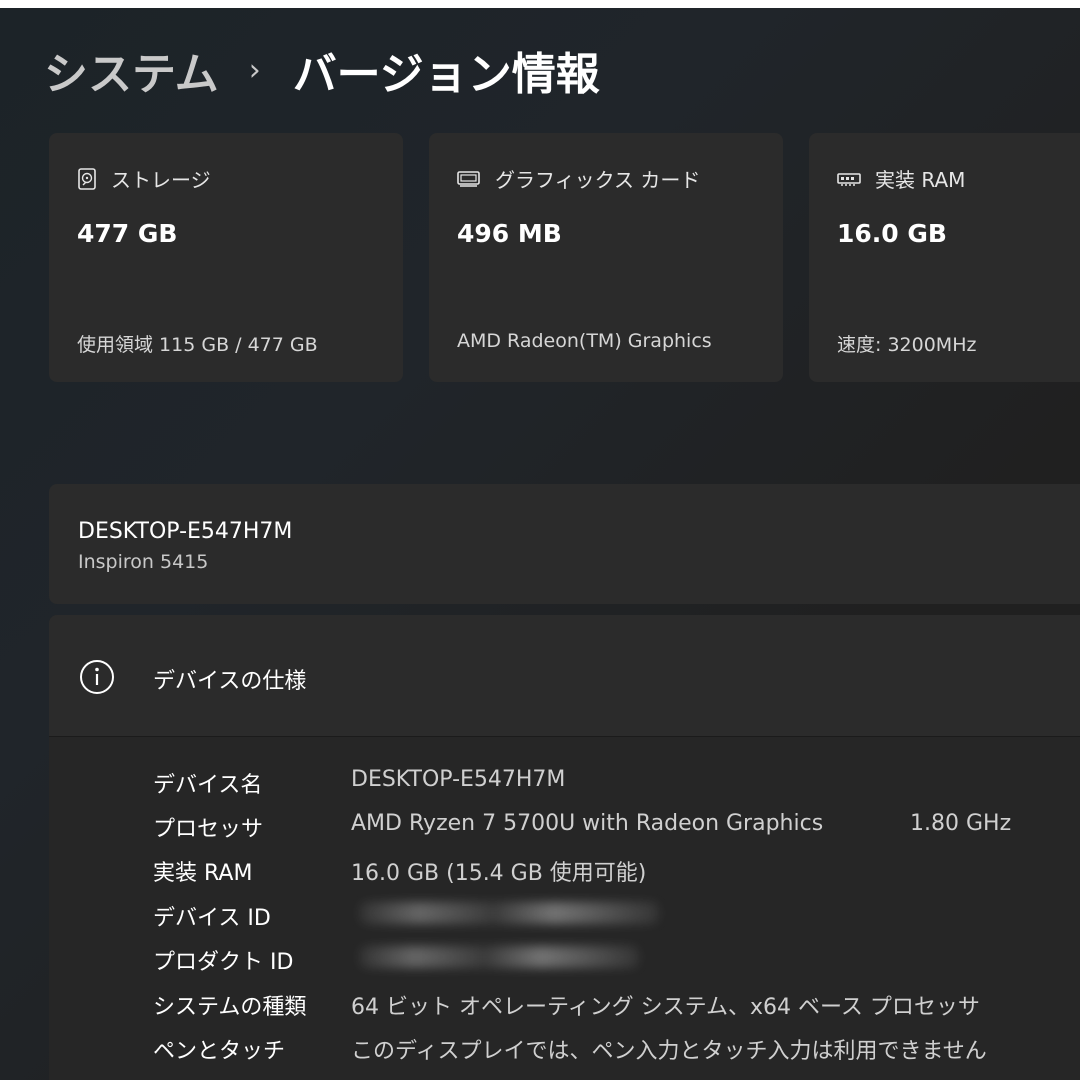  What do you see at coordinates (208, 785) in the screenshot?
I see `spec-key: デバイス名` at bounding box center [208, 785].